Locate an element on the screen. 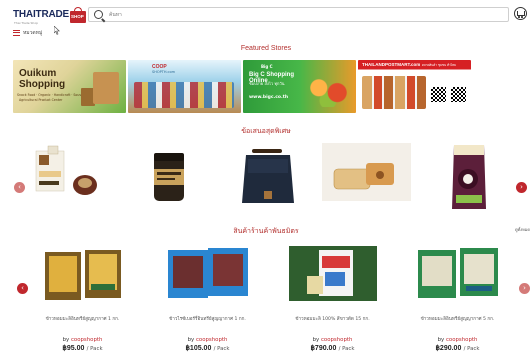 This screenshot has width=532, height=353. product-boxes-image is located at coordinates (394, 92).